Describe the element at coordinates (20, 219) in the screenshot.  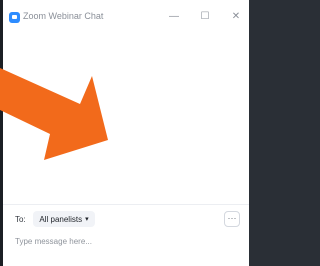
I see `to-label: To:` at that location.